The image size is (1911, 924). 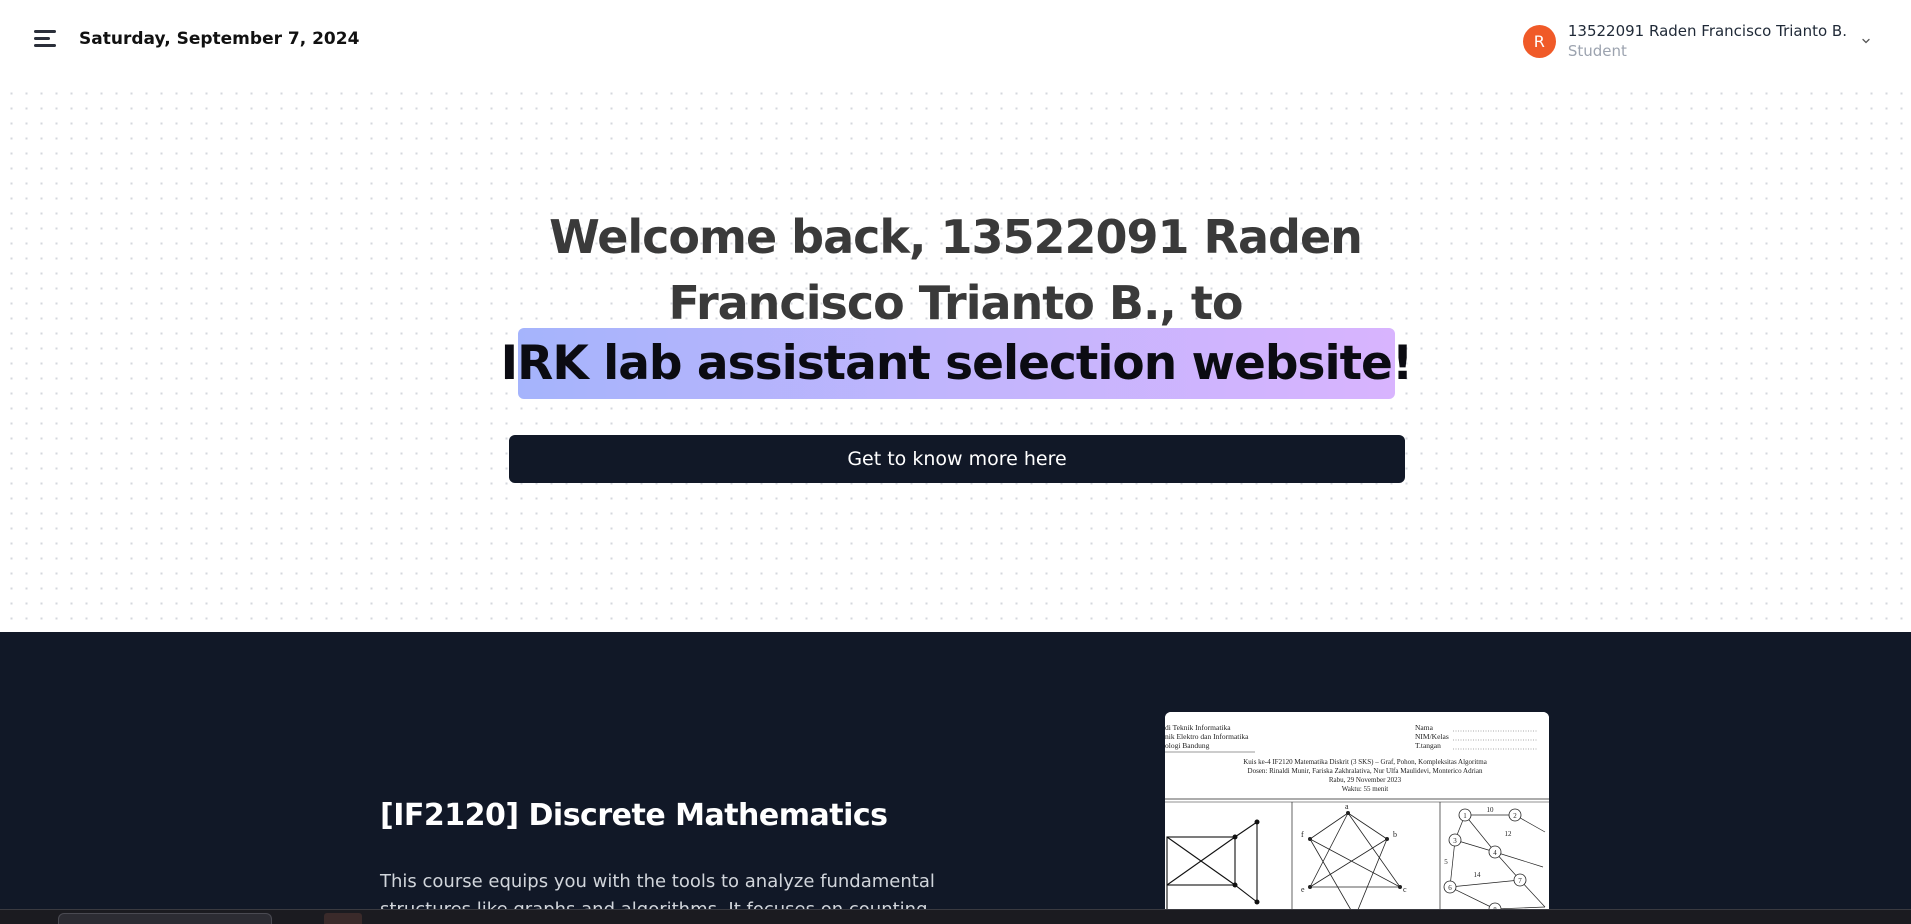 I want to click on graph-label-b: b, so click(x=1395, y=834).